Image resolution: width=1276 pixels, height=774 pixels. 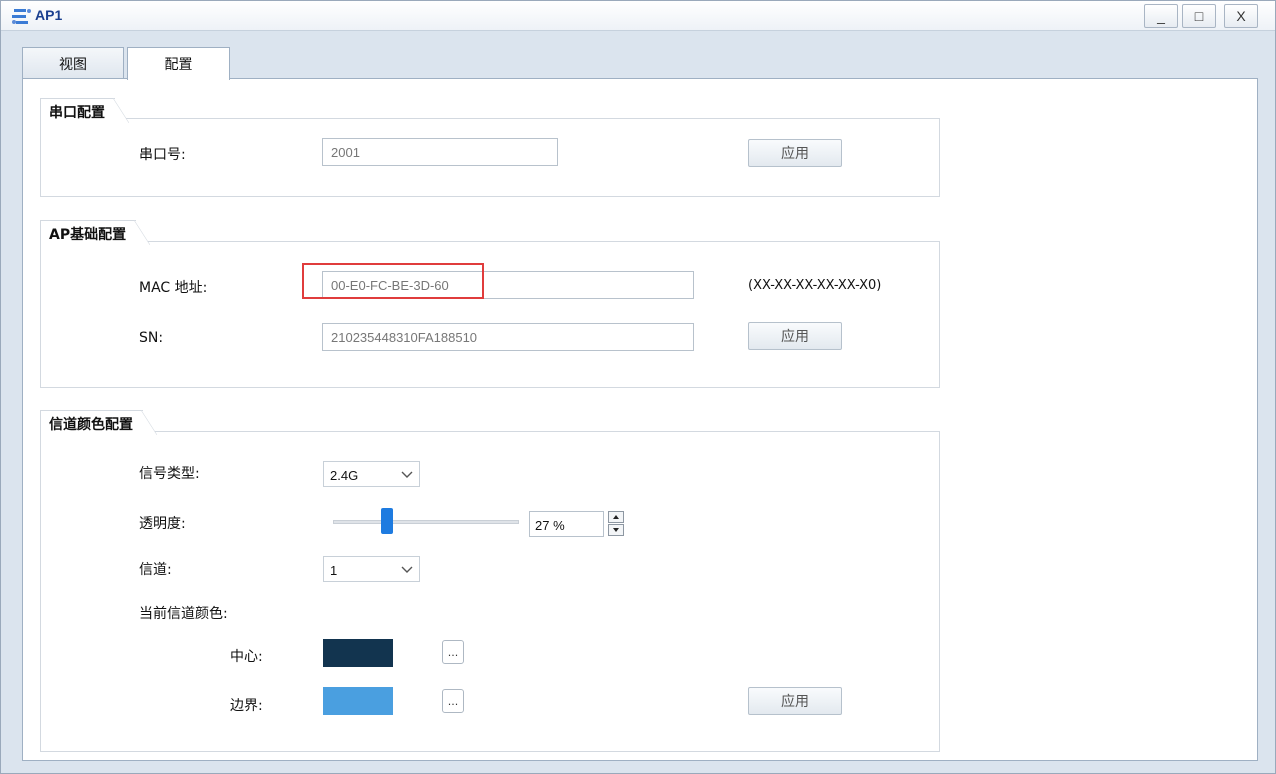 I want to click on sn-input: 210235448310FA188510, so click(x=508, y=337).